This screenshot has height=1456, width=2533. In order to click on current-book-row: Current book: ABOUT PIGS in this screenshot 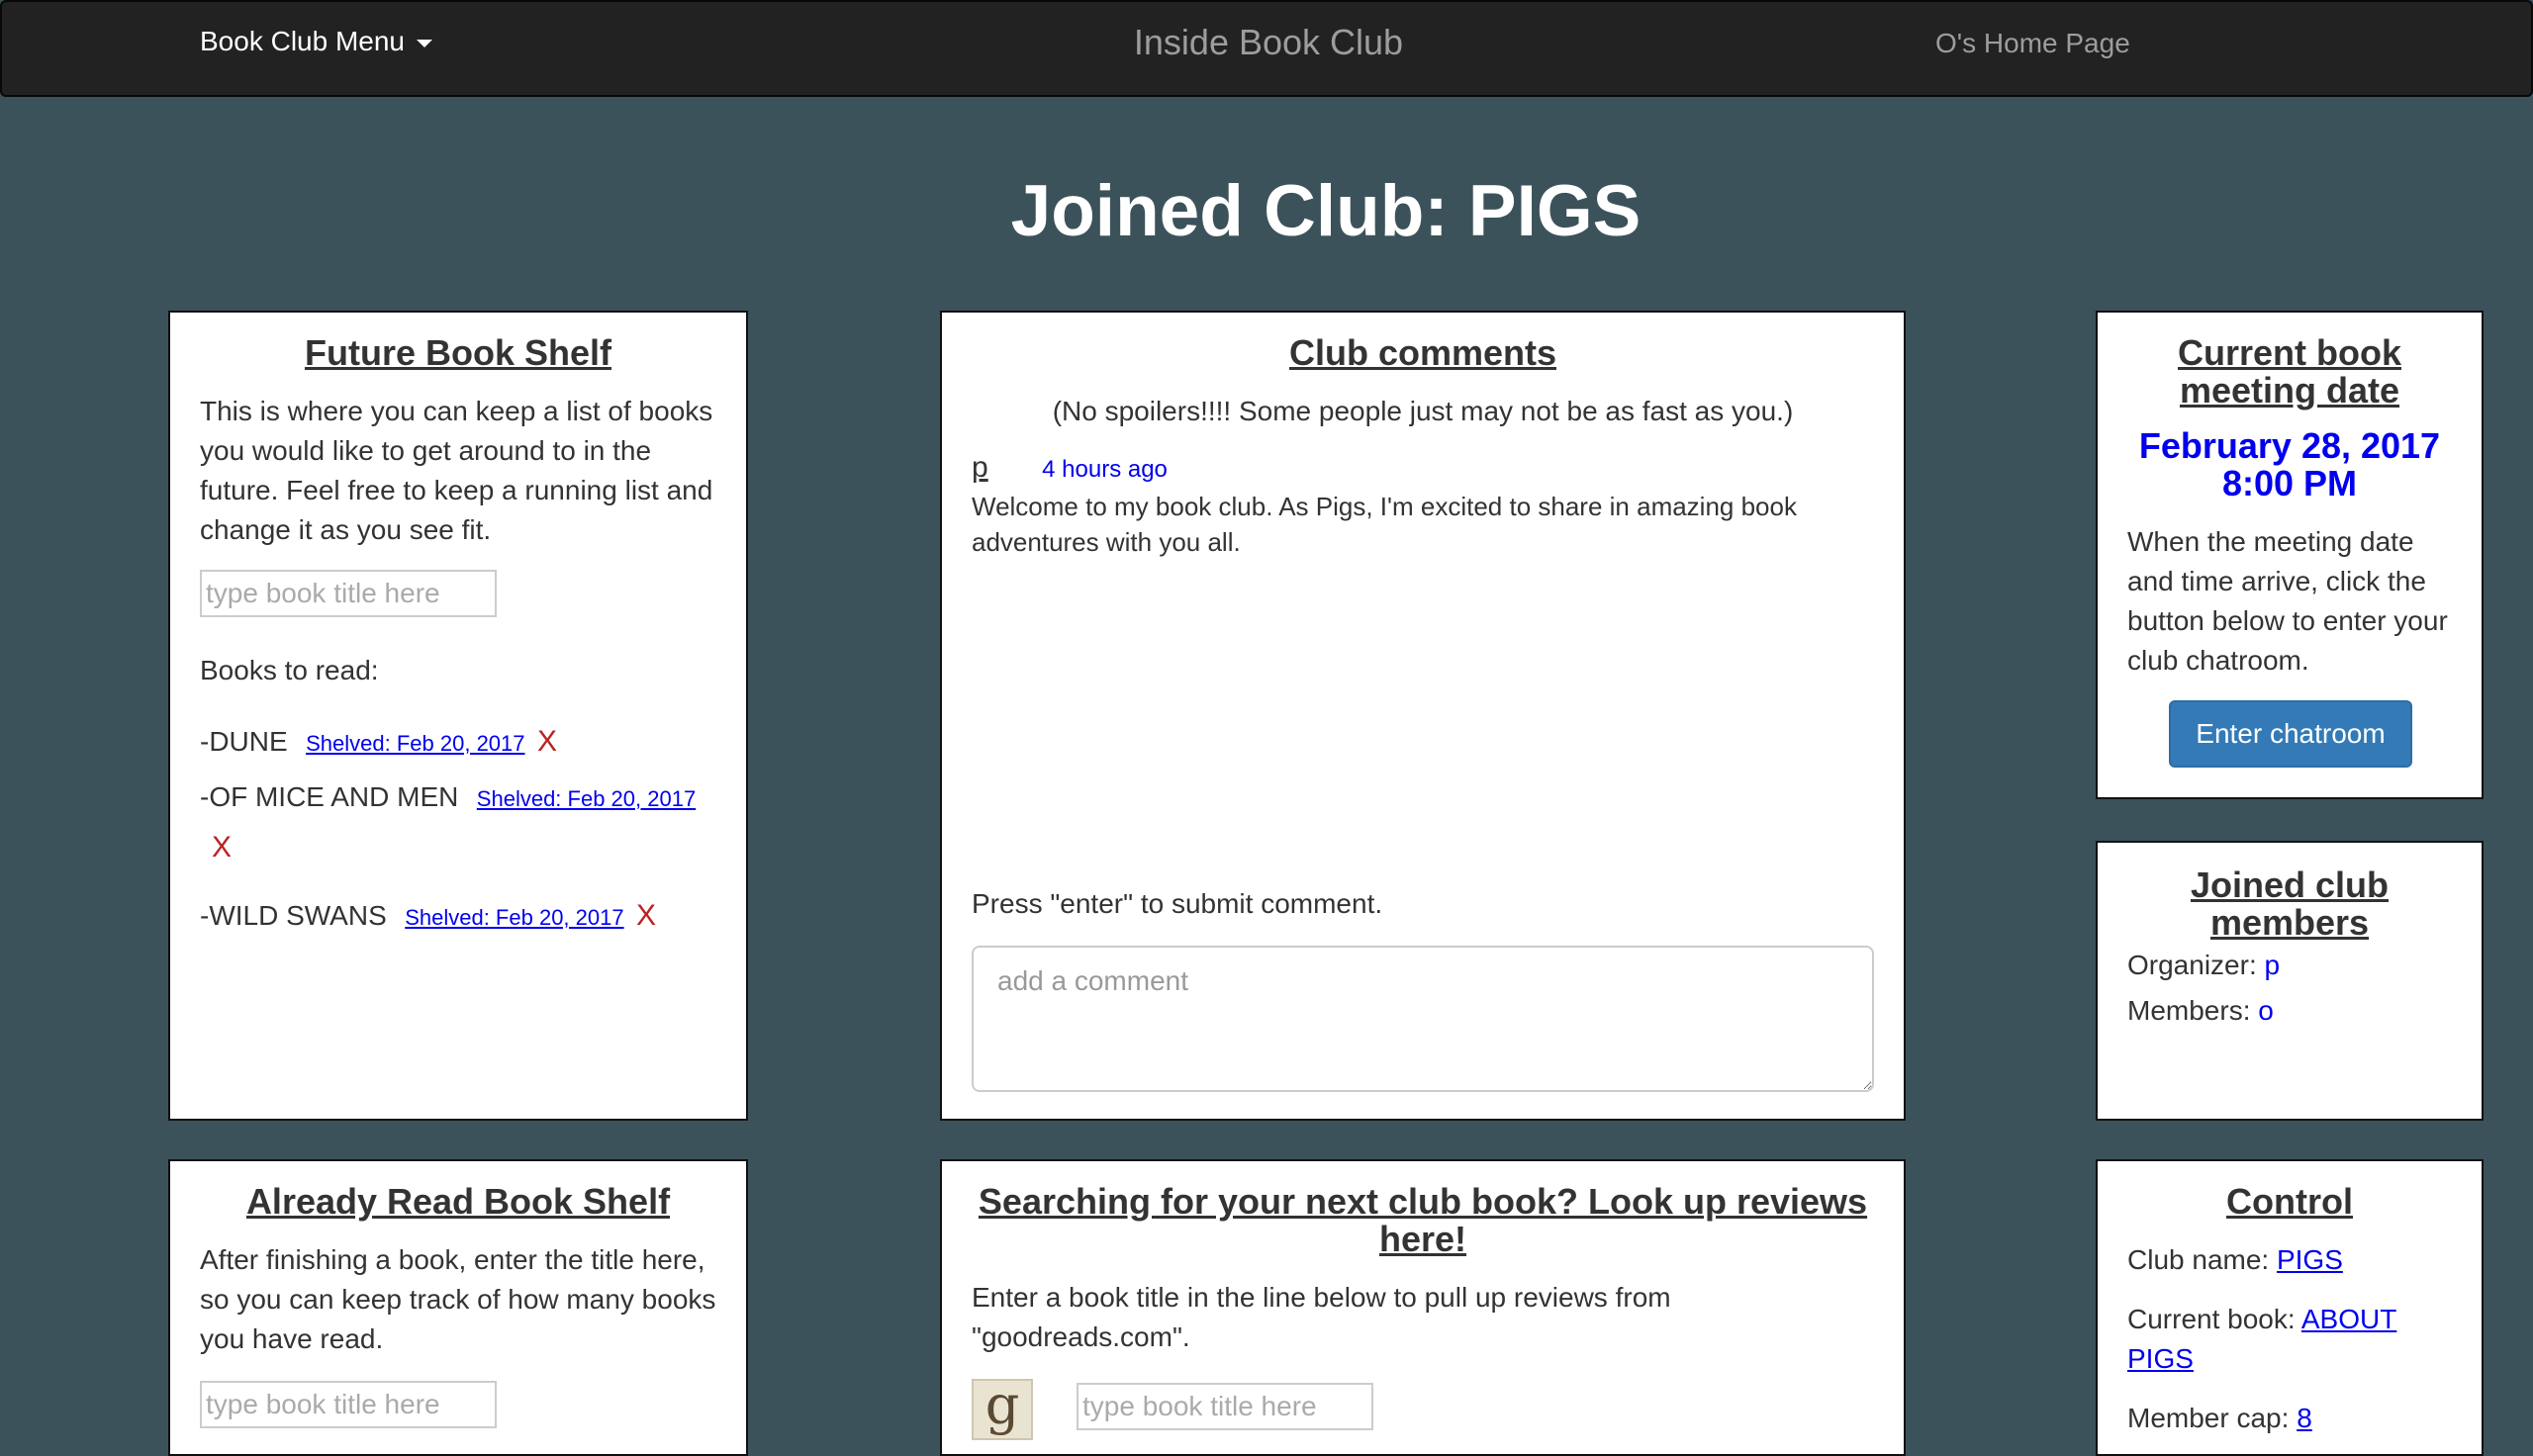, I will do `click(2295, 1339)`.